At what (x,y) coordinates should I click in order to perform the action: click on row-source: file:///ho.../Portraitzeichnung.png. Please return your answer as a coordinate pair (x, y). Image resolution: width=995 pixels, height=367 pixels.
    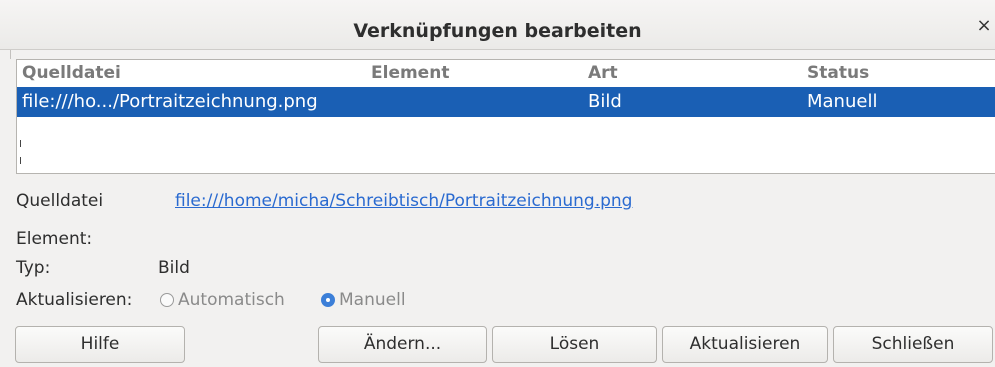
    Looking at the image, I should click on (170, 101).